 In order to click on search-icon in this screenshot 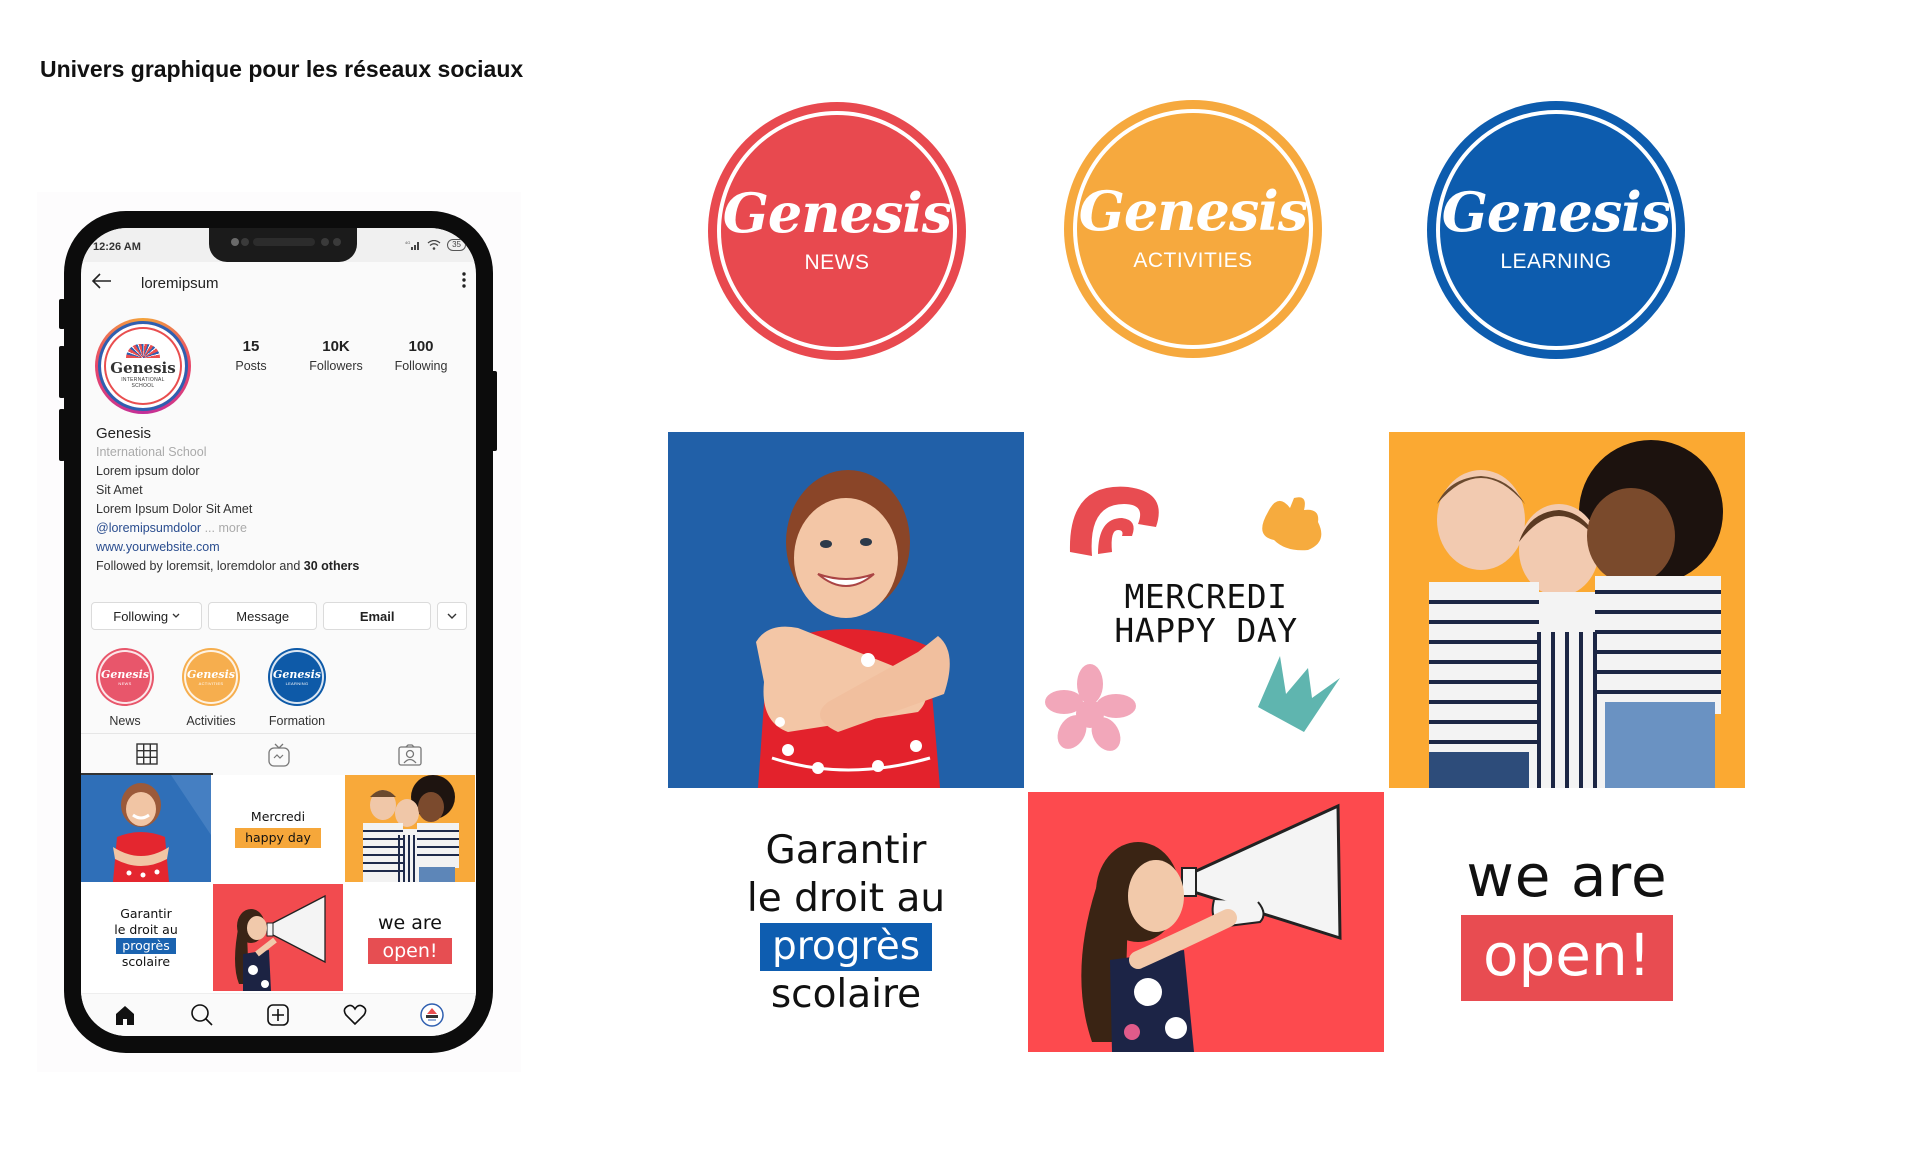, I will do `click(202, 1015)`.